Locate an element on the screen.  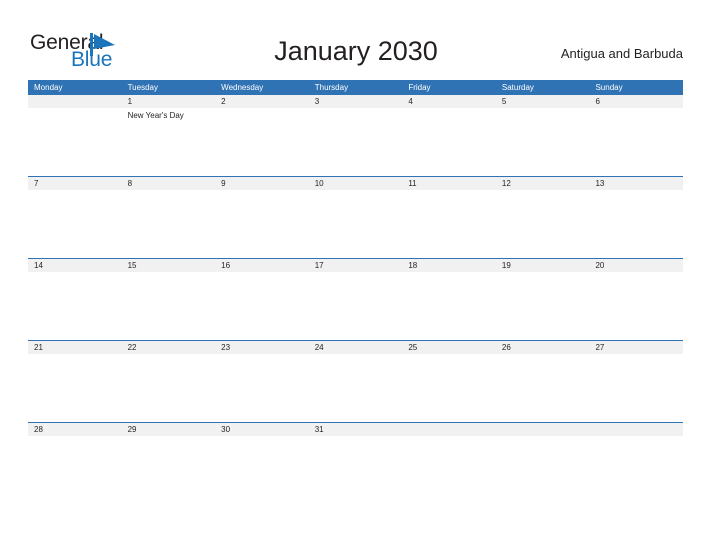
calendar-day-cell: 30 is located at coordinates (262, 463).